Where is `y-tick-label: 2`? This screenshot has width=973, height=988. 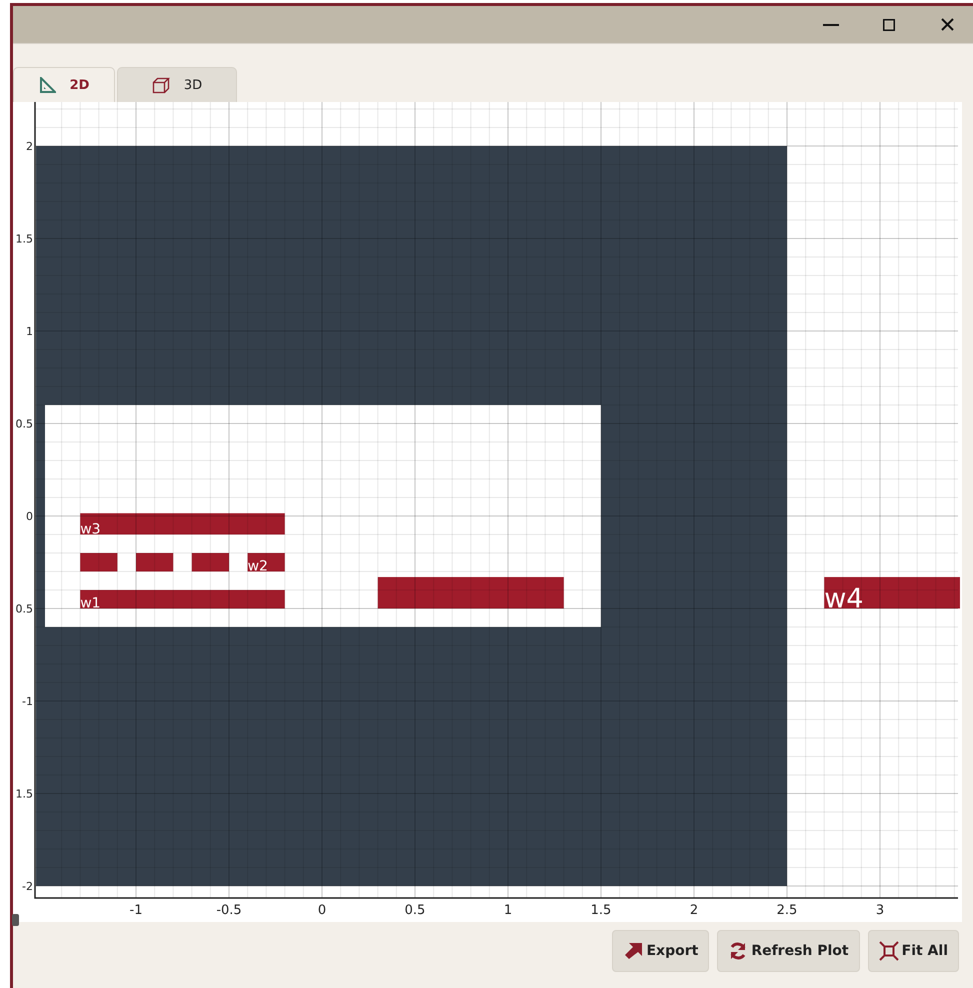
y-tick-label: 2 is located at coordinates (29, 146).